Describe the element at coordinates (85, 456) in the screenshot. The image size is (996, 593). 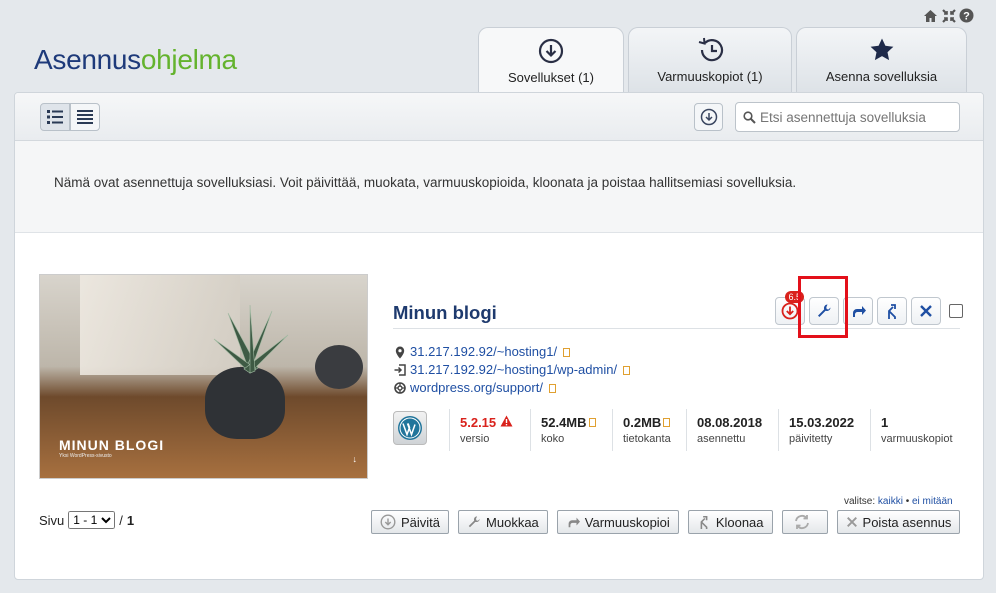
I see `thumbnail-subtitle: Yksi WordPress-sivusto` at that location.